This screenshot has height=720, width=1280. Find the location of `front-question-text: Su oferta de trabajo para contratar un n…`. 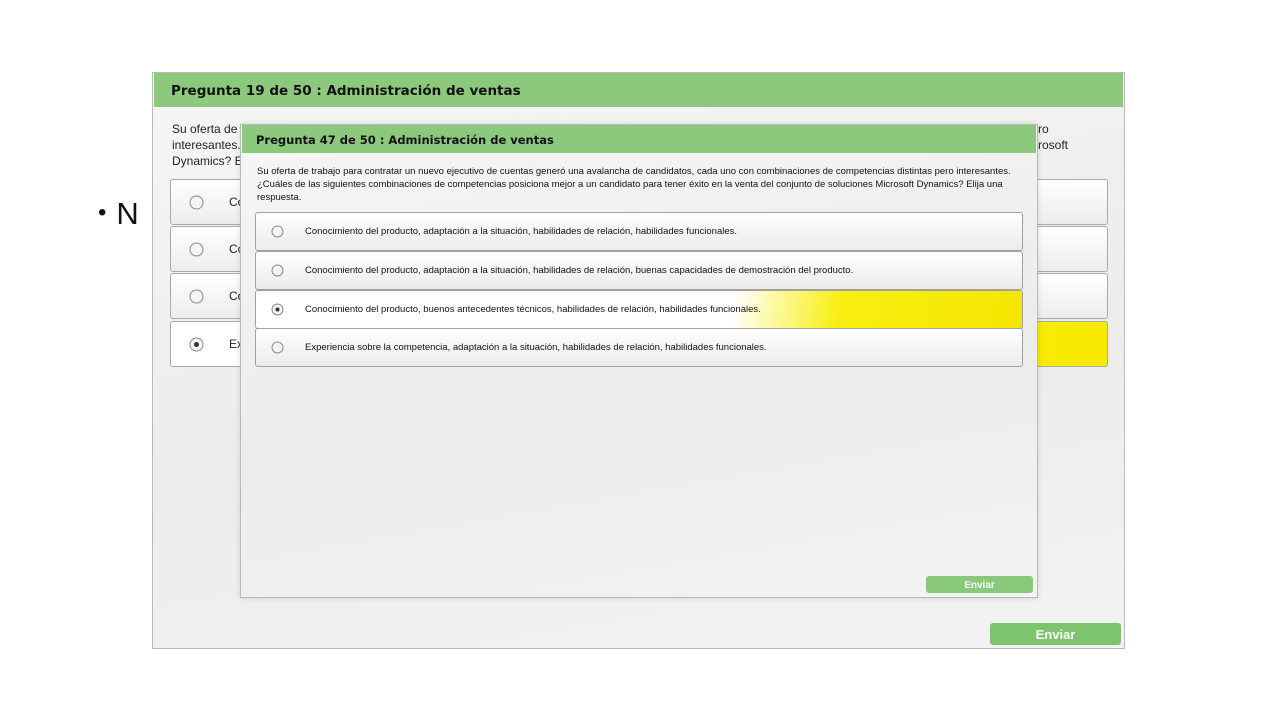

front-question-text: Su oferta de trabajo para contratar un n… is located at coordinates (634, 184).